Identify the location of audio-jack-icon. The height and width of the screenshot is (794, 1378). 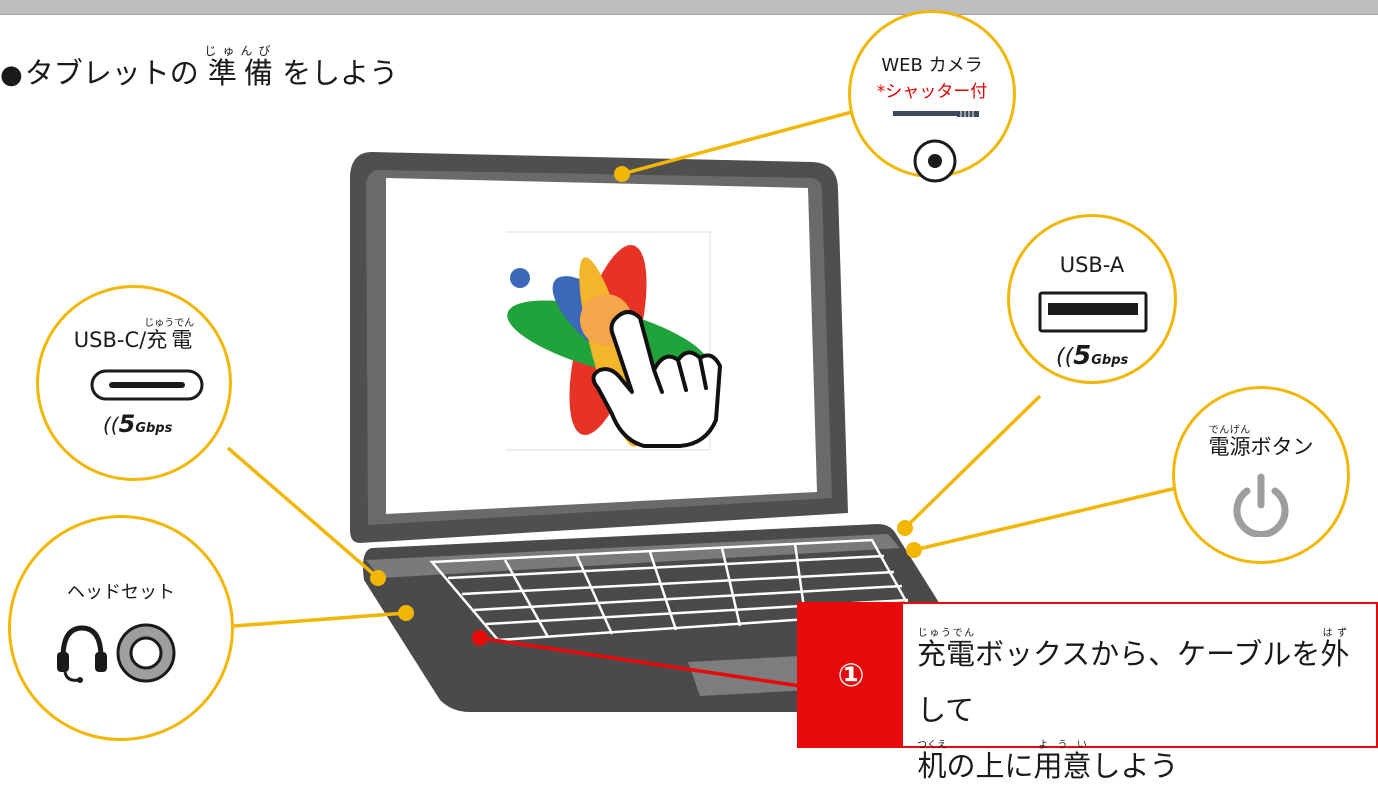
(146, 653).